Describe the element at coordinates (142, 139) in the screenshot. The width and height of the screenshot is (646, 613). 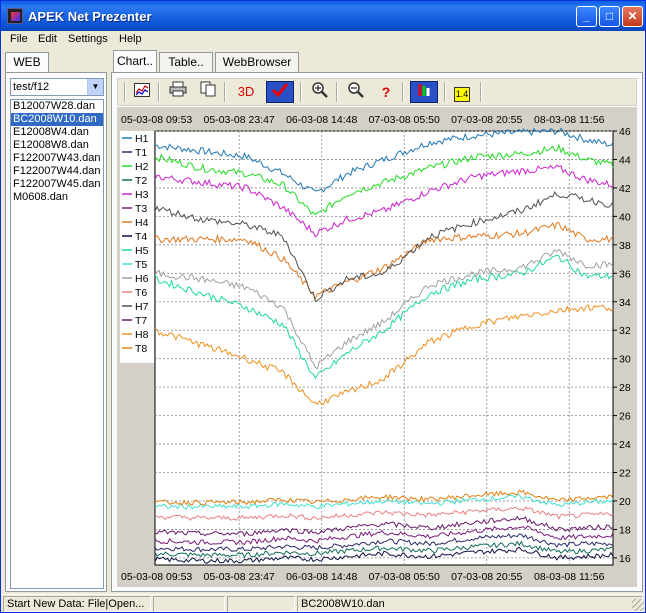
I see `legend-label: H1` at that location.